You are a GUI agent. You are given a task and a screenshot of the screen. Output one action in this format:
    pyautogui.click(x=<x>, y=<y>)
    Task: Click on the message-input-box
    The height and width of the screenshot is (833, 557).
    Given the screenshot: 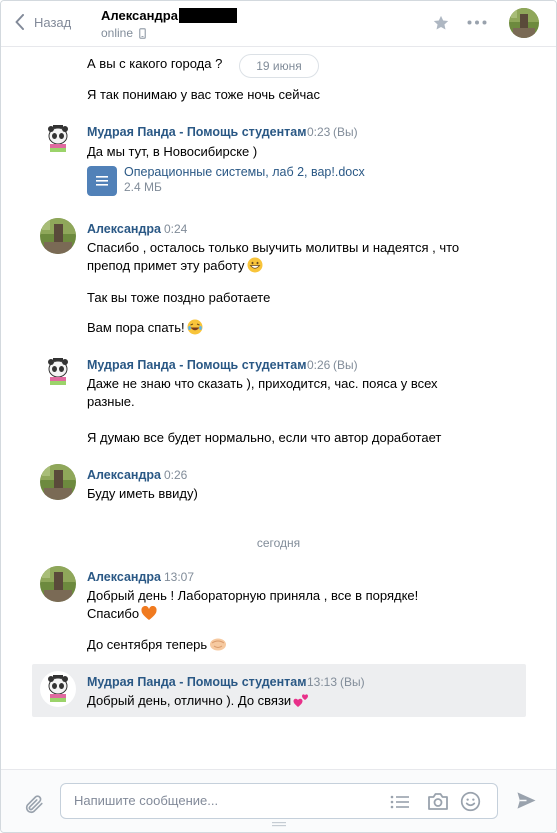 What is the action you would take?
    pyautogui.click(x=279, y=801)
    